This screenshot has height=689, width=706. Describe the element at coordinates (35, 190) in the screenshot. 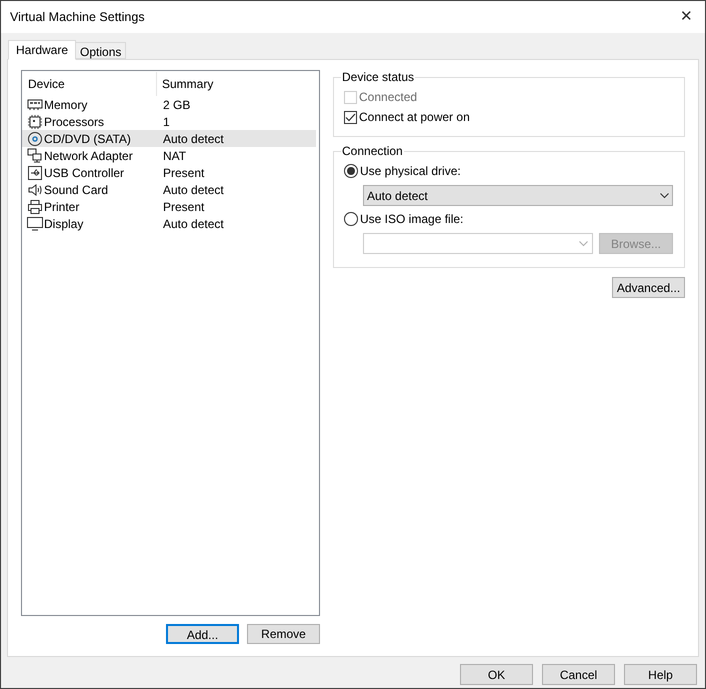

I see `speaker-icon` at that location.